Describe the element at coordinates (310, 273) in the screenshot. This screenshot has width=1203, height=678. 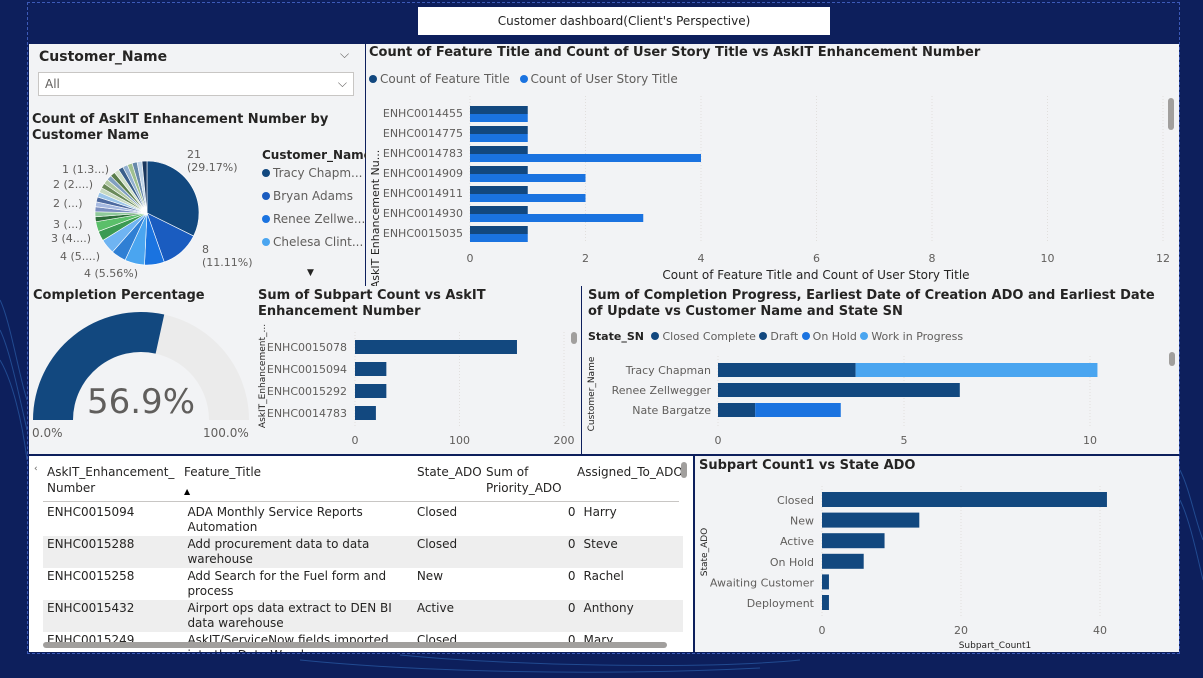
I see `legend-scroll-down-icon: ▼` at that location.